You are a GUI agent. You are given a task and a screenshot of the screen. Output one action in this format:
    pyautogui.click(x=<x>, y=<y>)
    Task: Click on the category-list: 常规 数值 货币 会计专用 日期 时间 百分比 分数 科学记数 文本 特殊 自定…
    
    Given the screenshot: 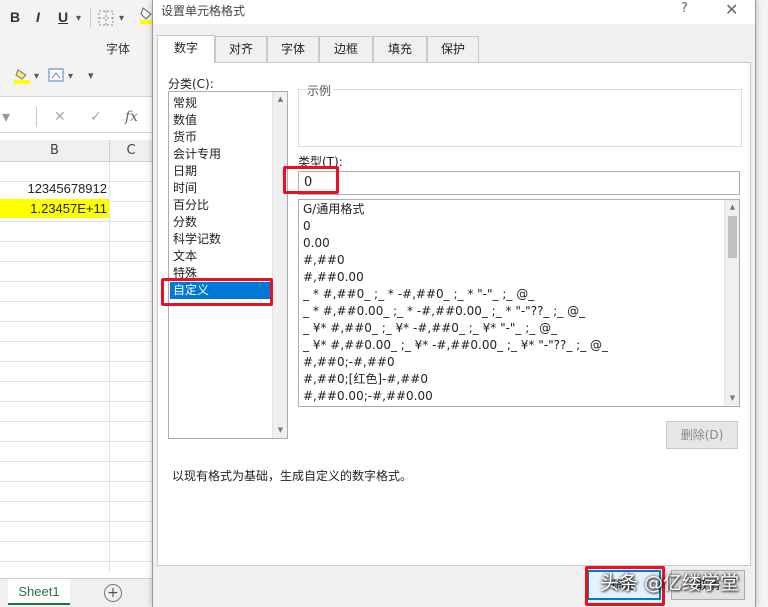 What is the action you would take?
    pyautogui.click(x=228, y=265)
    